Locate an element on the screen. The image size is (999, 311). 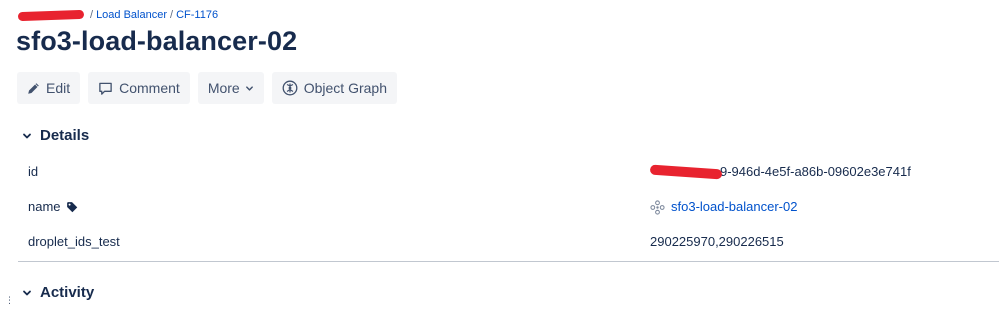
attribute-name: droplet_ids_test is located at coordinates (74, 242).